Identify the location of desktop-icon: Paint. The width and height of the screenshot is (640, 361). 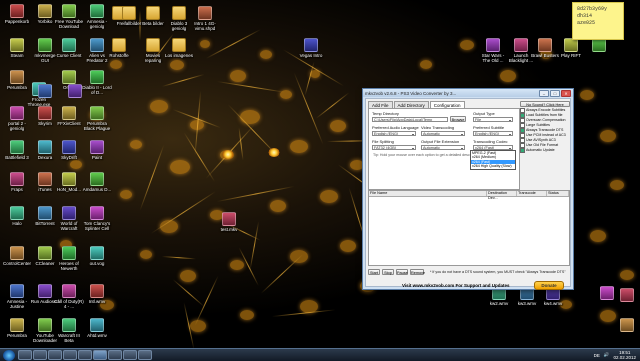
(97, 152).